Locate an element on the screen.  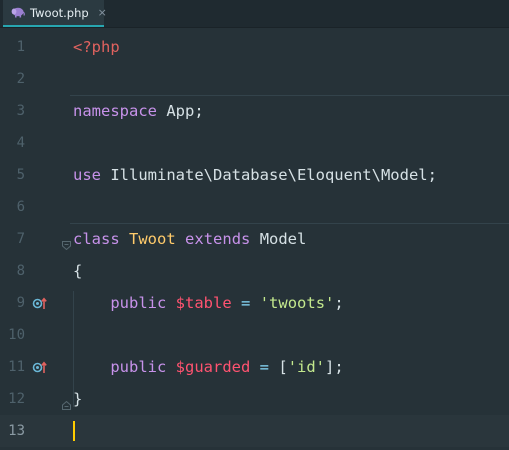
line-number: 13 is located at coordinates (16, 431).